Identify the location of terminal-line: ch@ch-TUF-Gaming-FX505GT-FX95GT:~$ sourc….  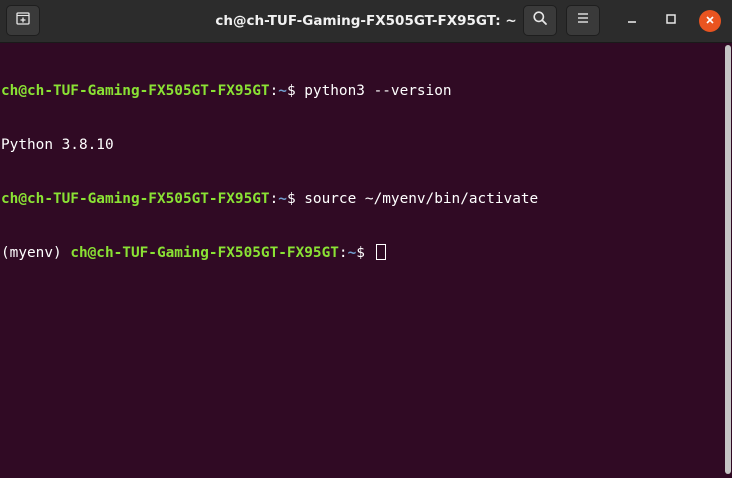
(361, 199).